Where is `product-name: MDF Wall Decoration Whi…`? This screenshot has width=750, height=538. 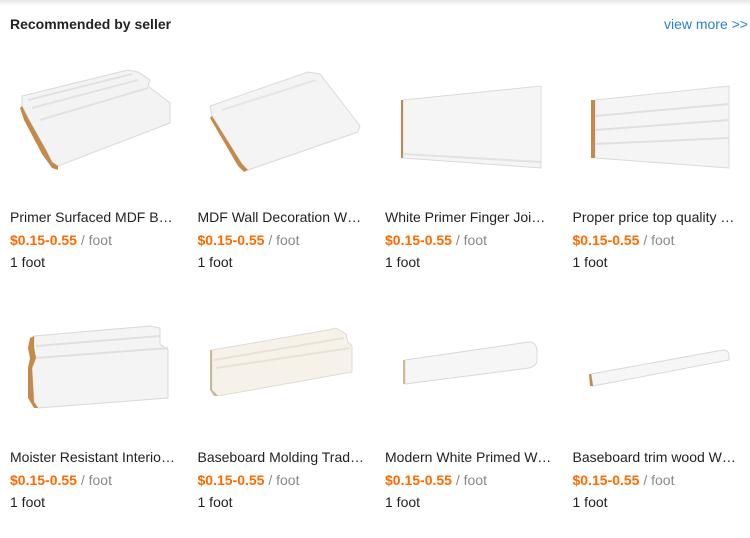 product-name: MDF Wall Decoration Whi… is located at coordinates (282, 217).